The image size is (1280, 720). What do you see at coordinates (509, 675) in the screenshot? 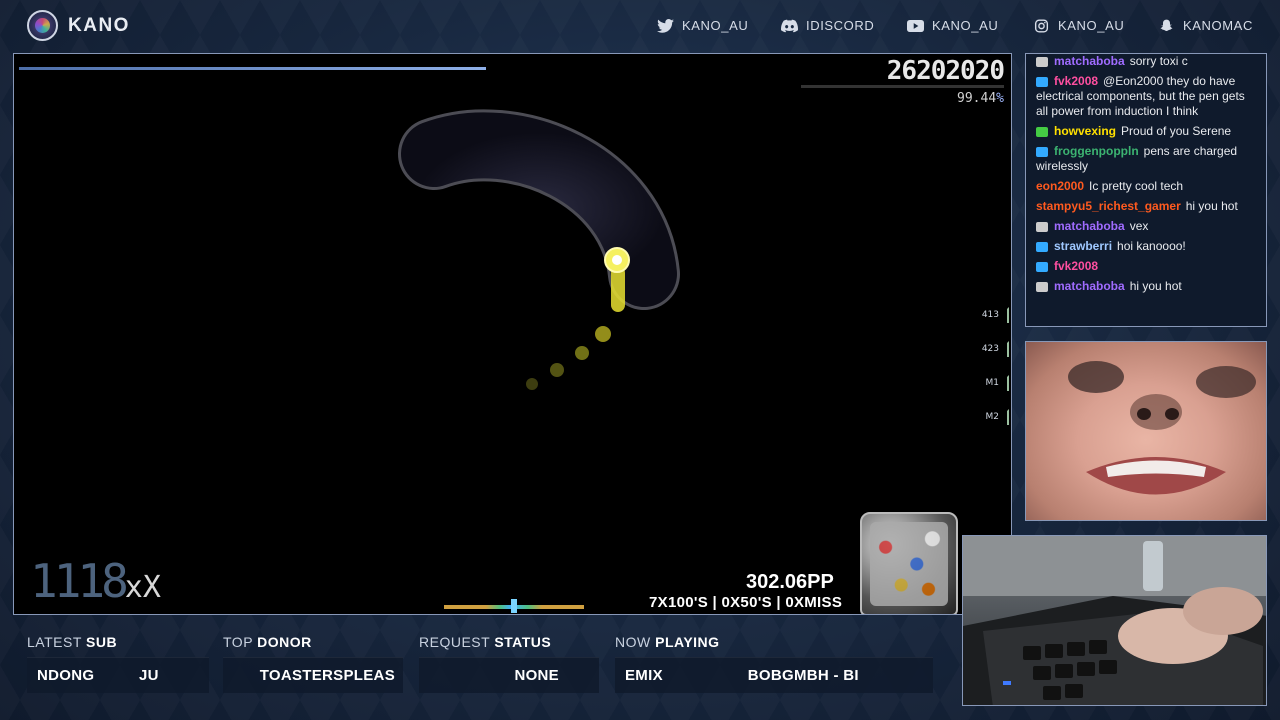
I see `request-status-value: NONE` at bounding box center [509, 675].